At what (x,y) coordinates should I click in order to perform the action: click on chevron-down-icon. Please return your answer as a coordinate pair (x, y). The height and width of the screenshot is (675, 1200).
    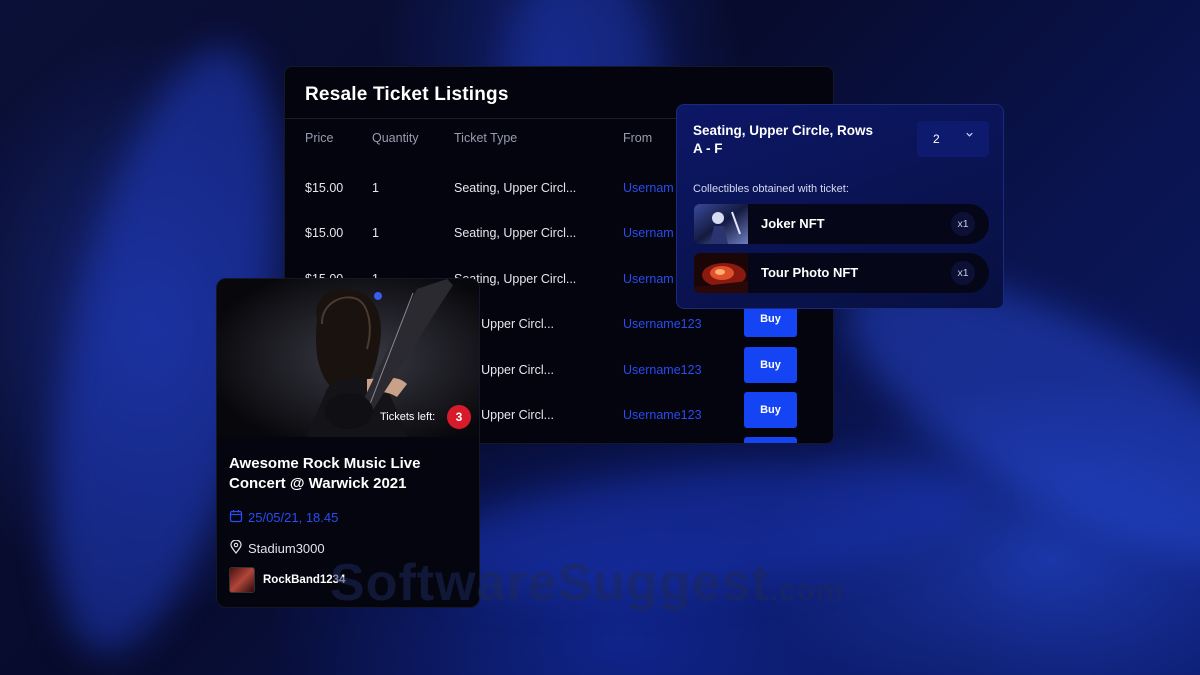
    Looking at the image, I should click on (969, 136).